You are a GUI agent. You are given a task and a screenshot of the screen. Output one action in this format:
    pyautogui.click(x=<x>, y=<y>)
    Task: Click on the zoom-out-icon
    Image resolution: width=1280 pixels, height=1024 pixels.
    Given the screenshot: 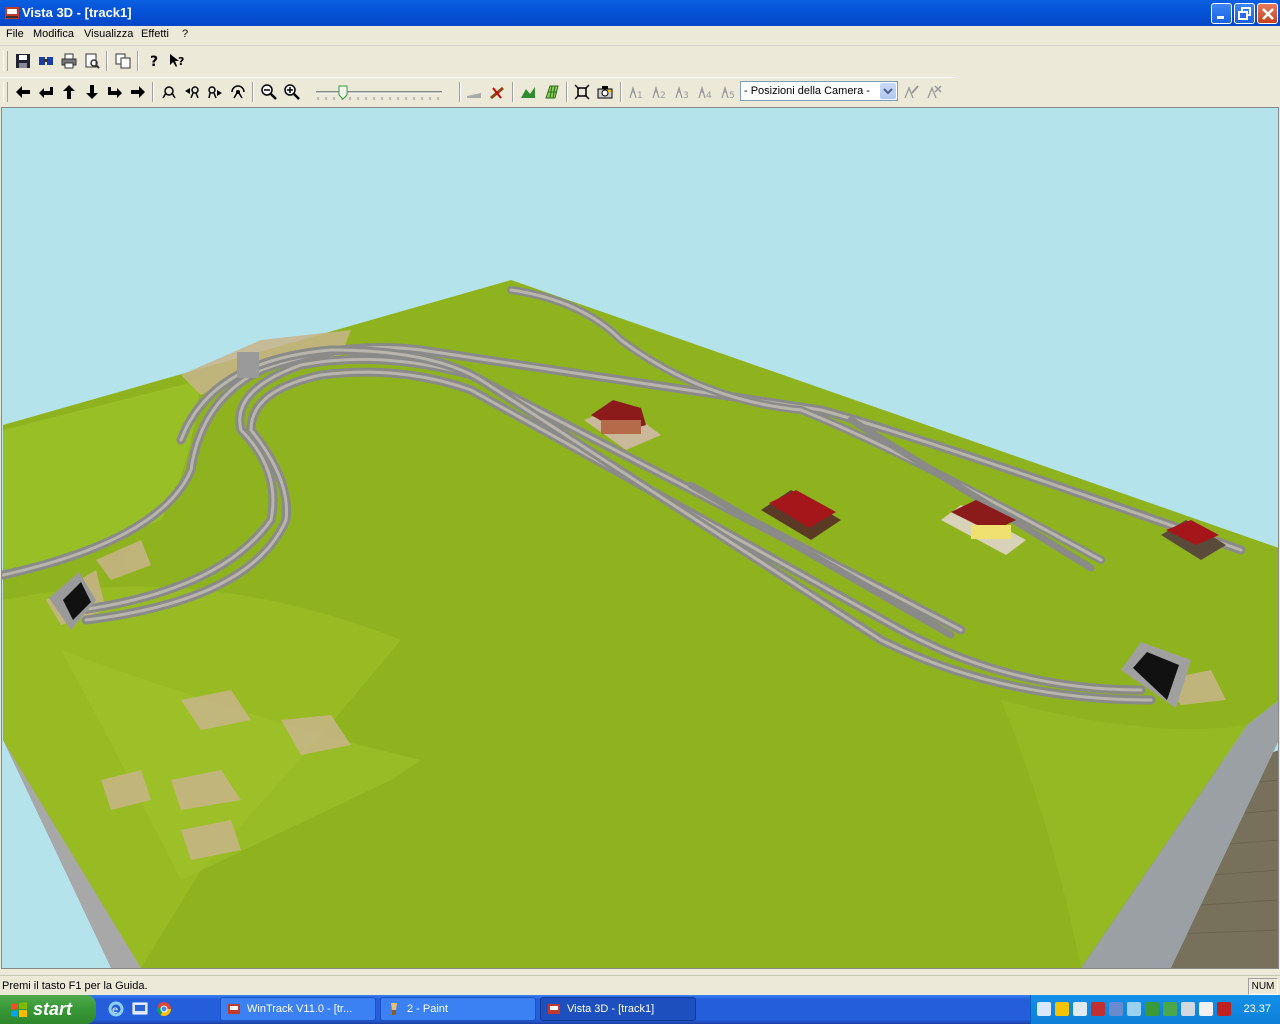 What is the action you would take?
    pyautogui.click(x=269, y=92)
    